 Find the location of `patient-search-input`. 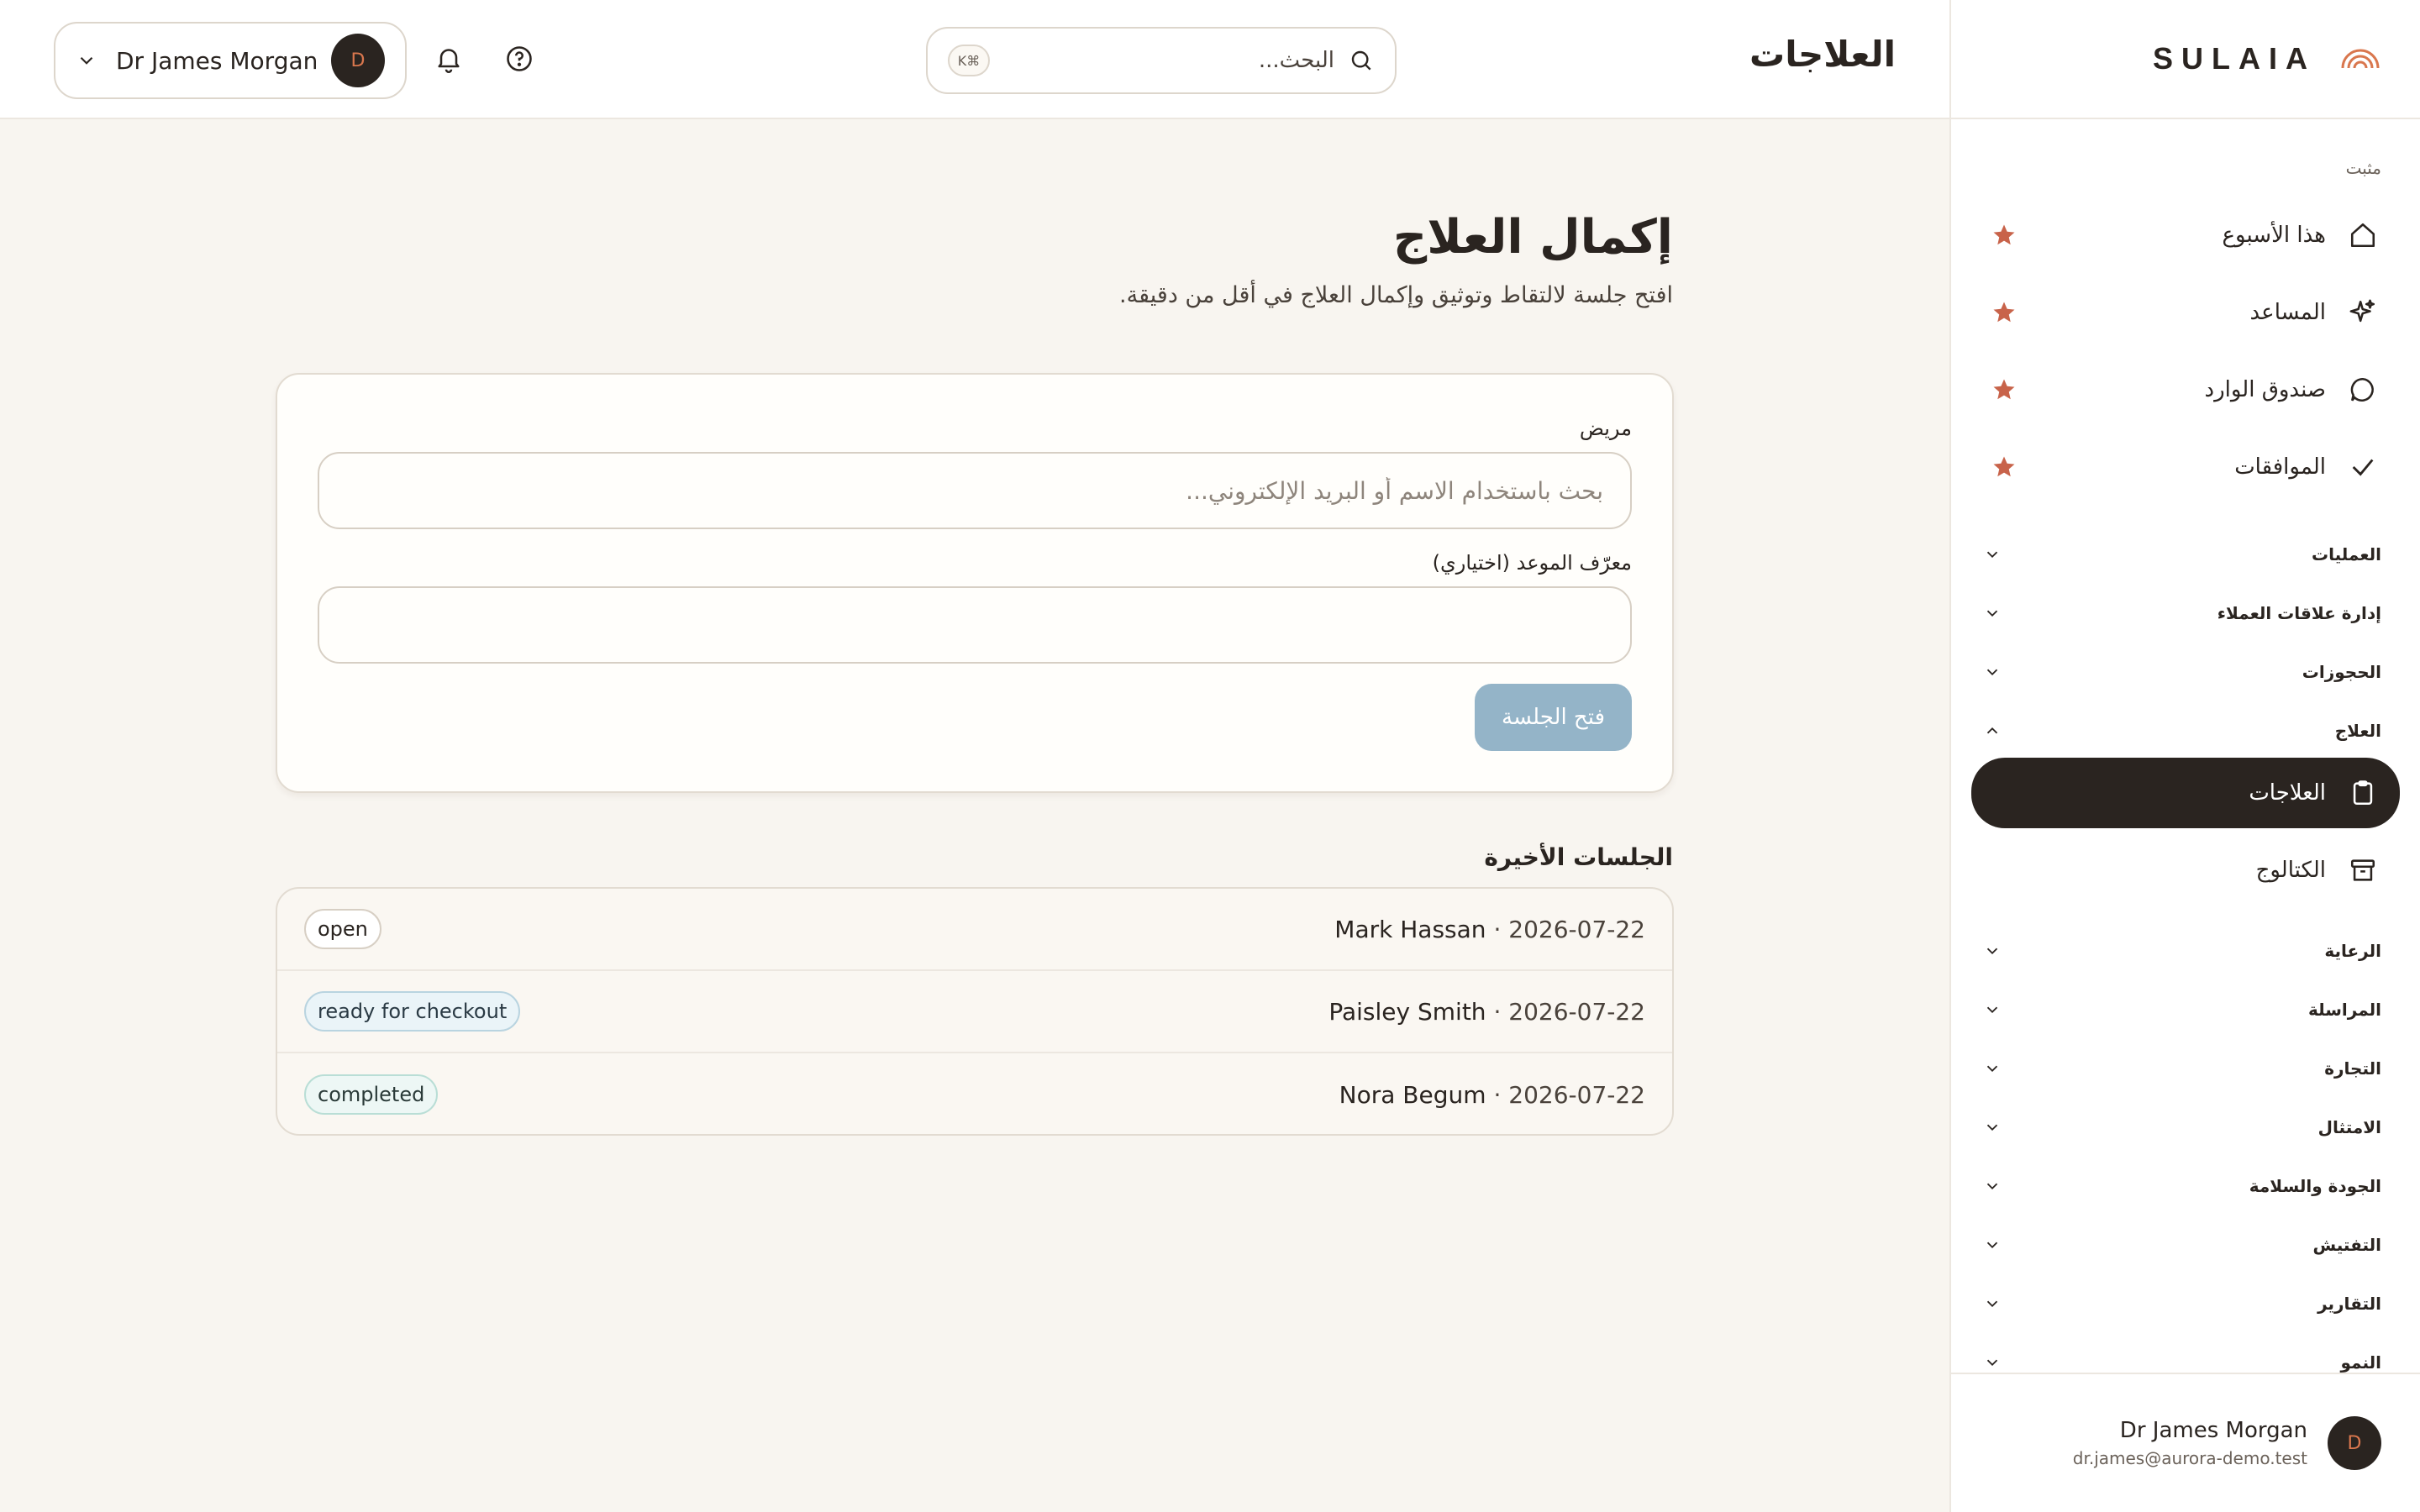

patient-search-input is located at coordinates (975, 490).